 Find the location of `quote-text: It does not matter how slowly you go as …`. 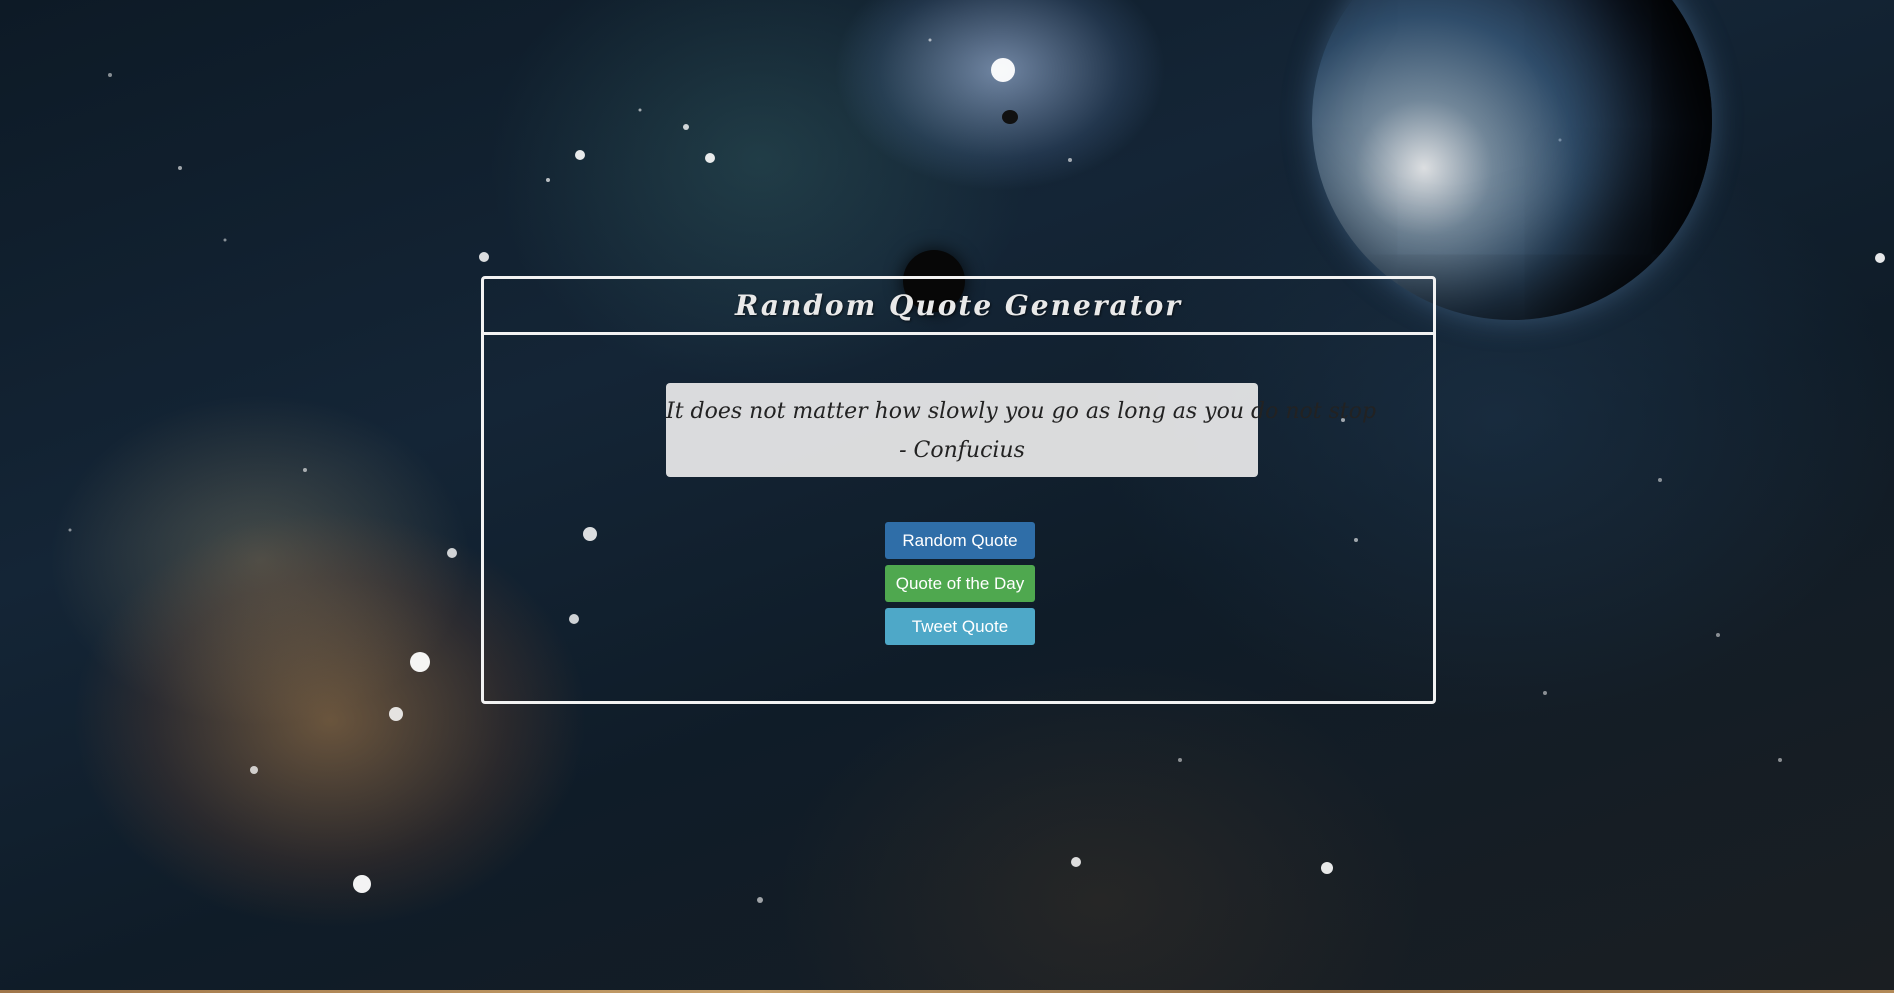

quote-text: It does not matter how slowly you go as … is located at coordinates (1021, 411).